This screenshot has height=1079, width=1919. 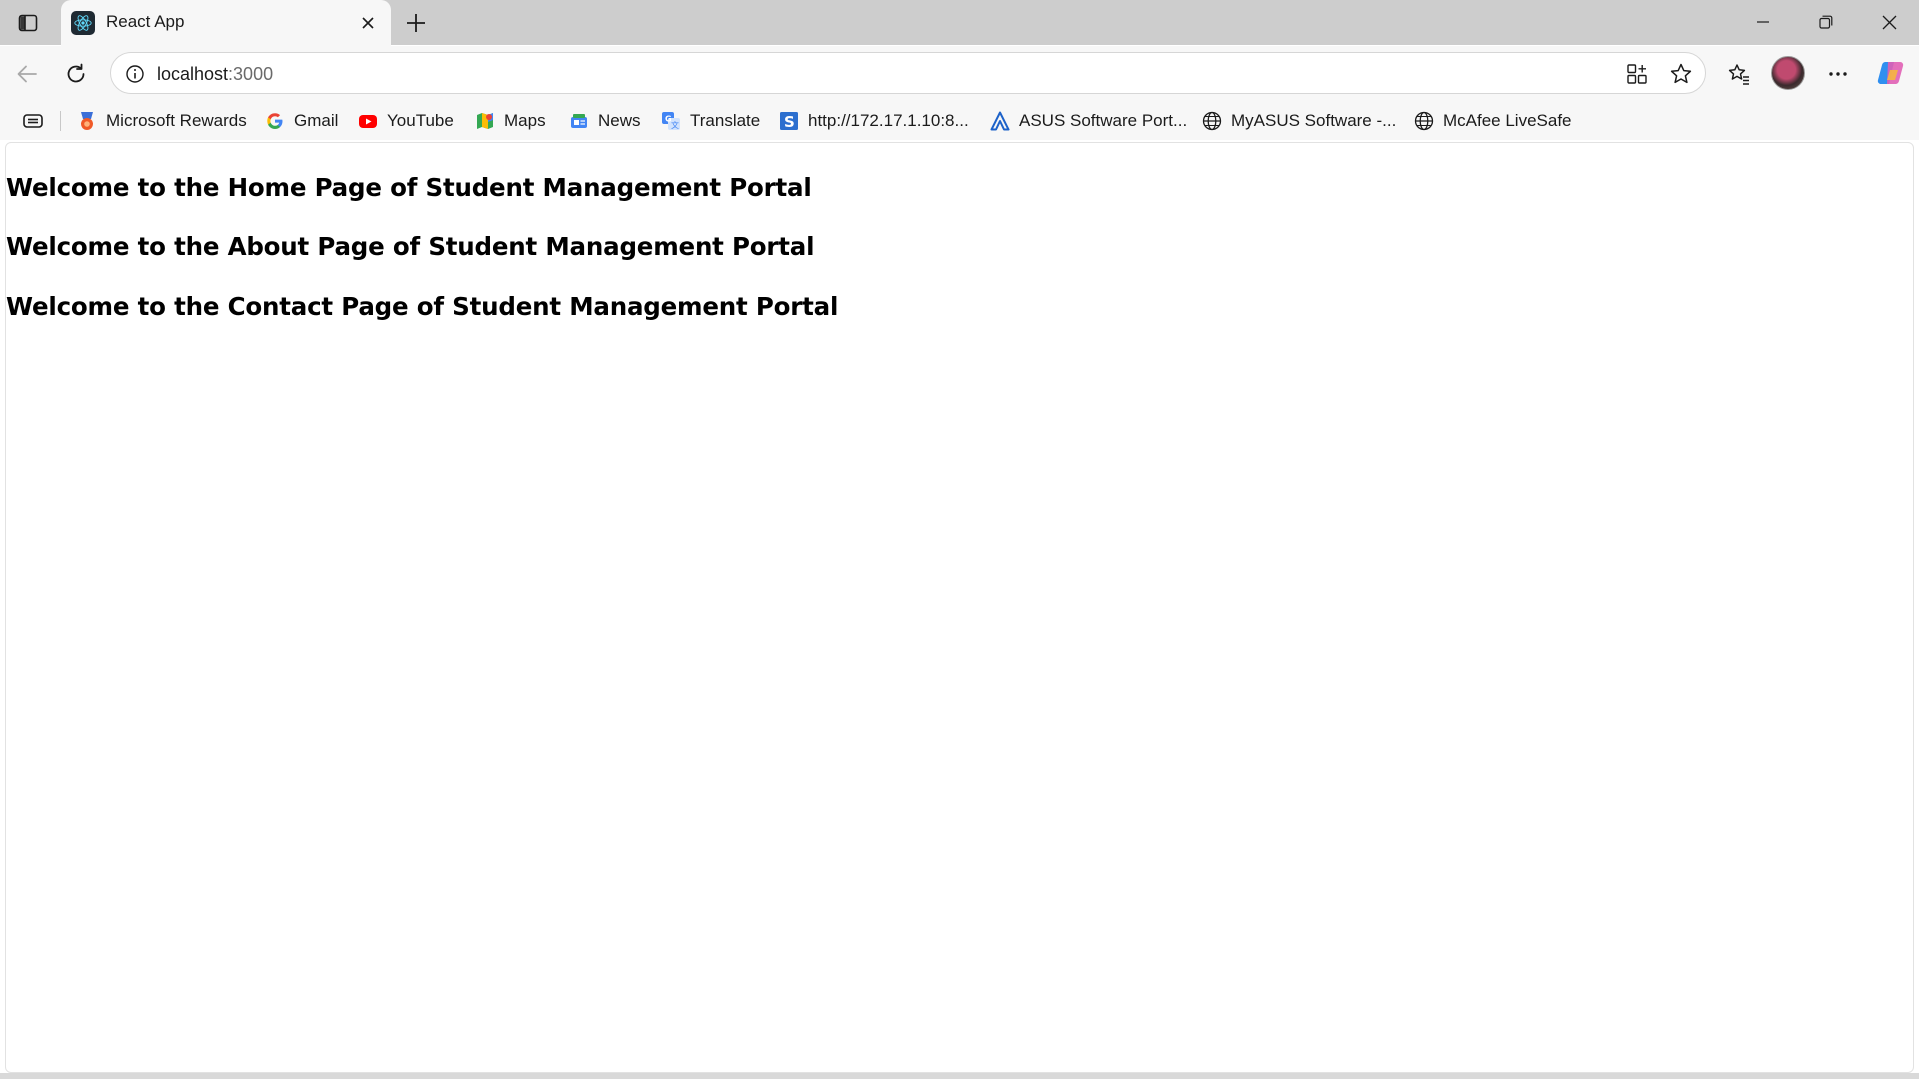 I want to click on youtube-icon, so click(x=368, y=121).